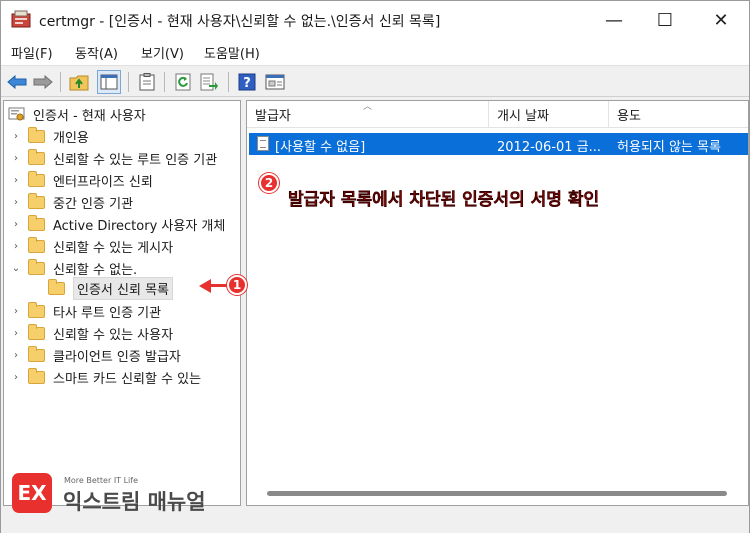 This screenshot has height=533, width=750. I want to click on column-header-label: 발급자, so click(273, 116).